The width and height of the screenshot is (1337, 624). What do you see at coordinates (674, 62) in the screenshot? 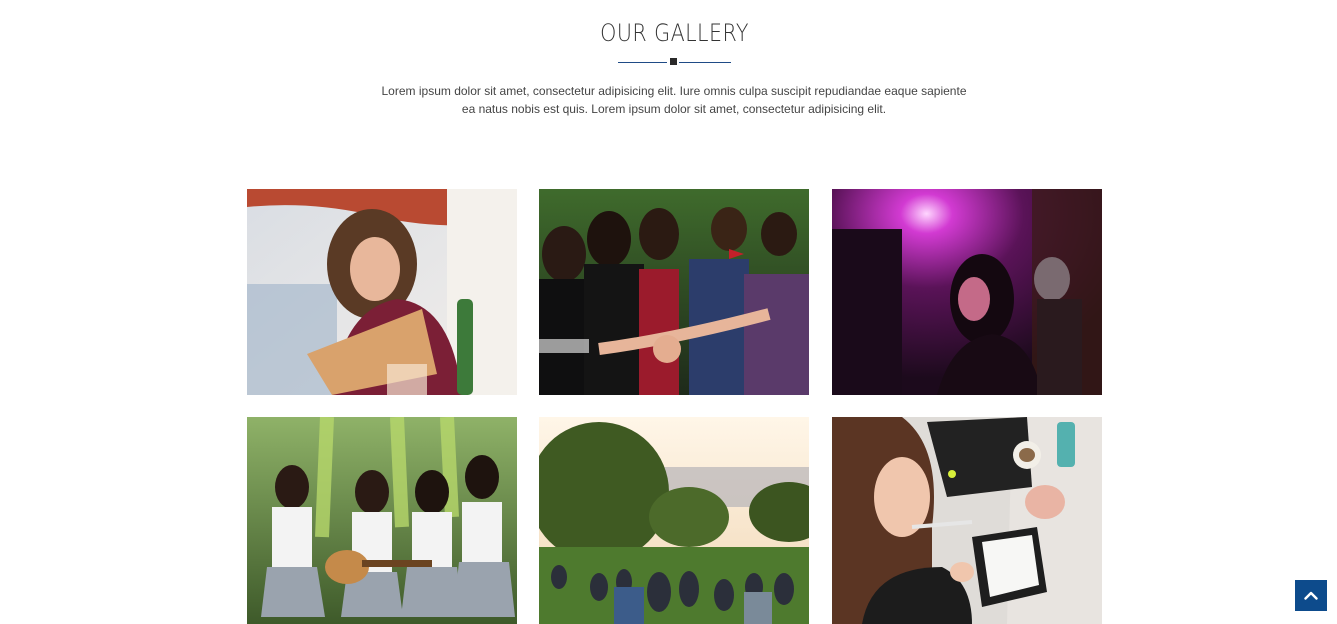
I see `title-divider` at bounding box center [674, 62].